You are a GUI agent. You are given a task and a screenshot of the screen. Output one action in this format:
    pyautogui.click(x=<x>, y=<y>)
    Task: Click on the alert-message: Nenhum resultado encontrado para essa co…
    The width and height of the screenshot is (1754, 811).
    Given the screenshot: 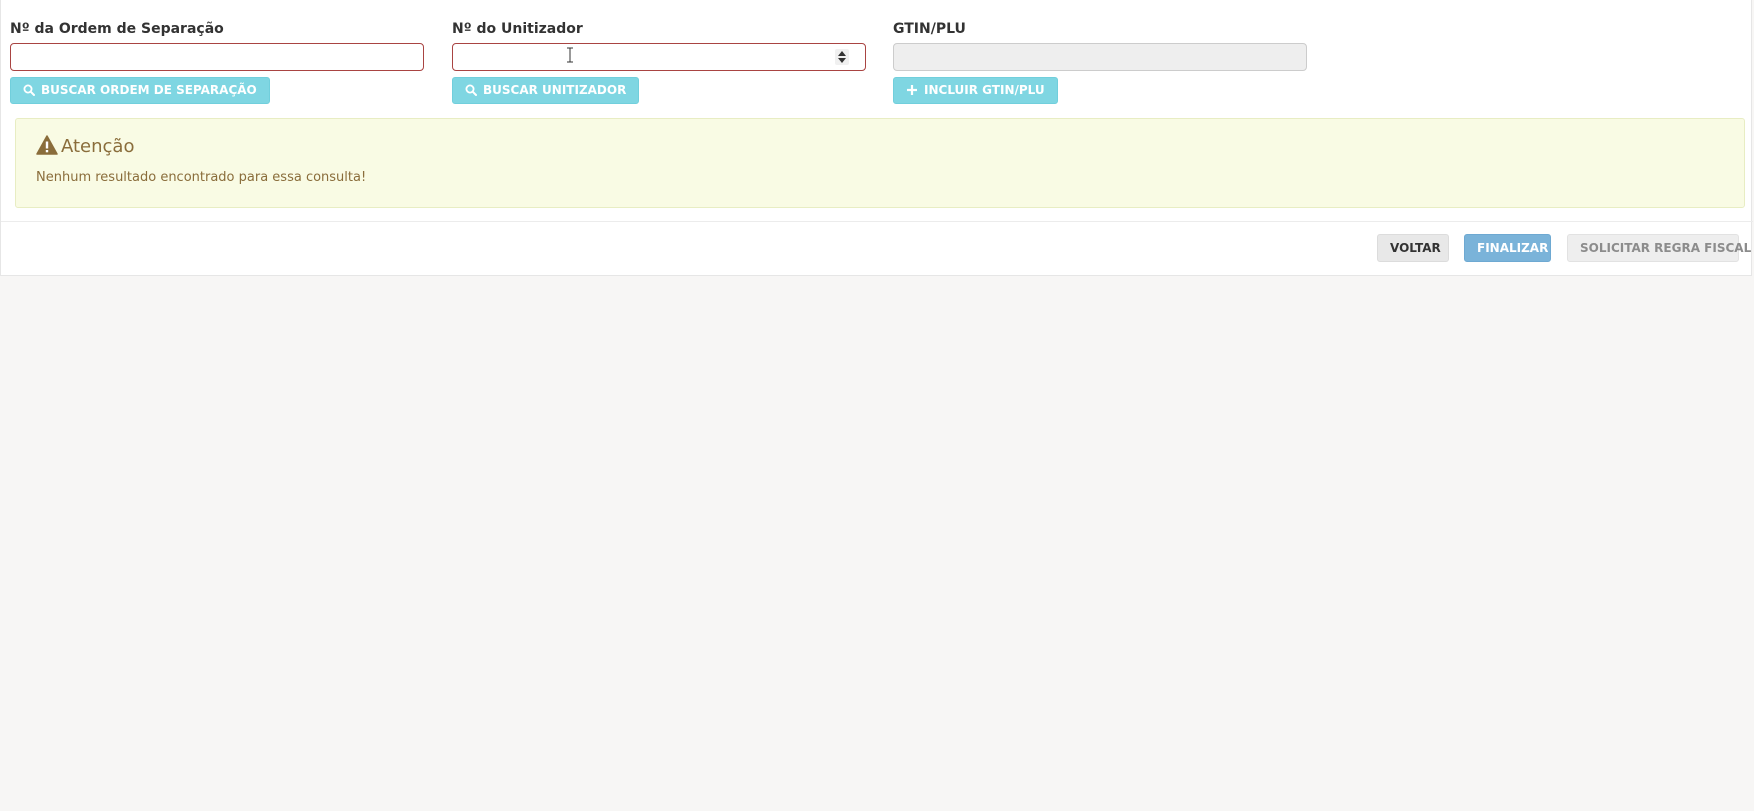 What is the action you would take?
    pyautogui.click(x=201, y=177)
    